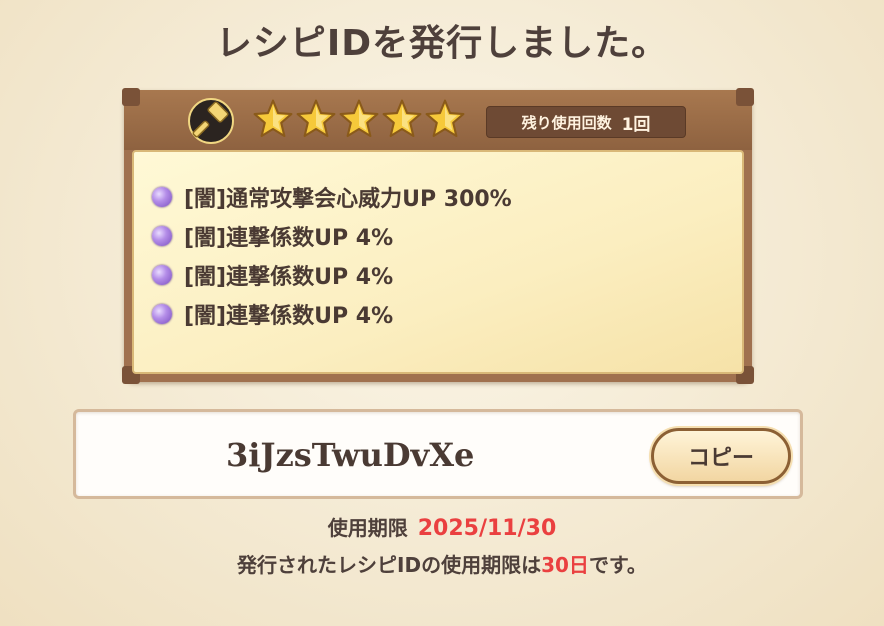 The height and width of the screenshot is (626, 884). Describe the element at coordinates (367, 528) in the screenshot. I see `expiry-label: 使用期限` at that location.